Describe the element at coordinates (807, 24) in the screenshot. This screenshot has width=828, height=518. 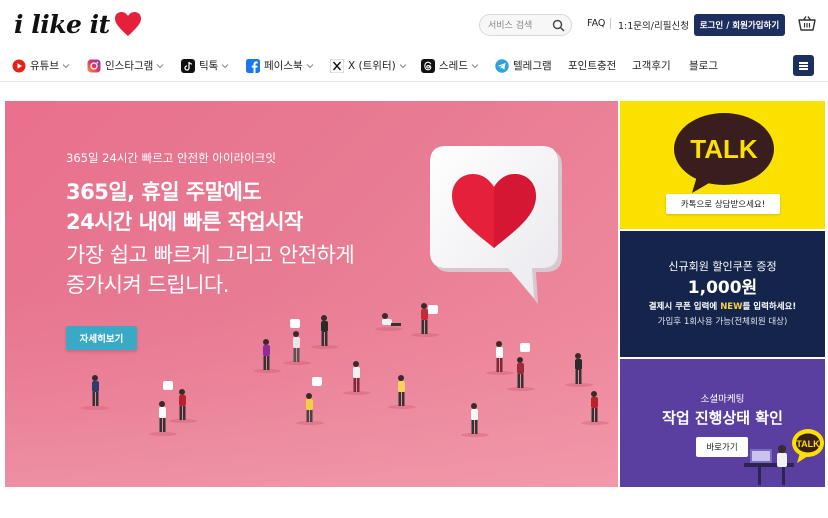
I see `cart-icon` at that location.